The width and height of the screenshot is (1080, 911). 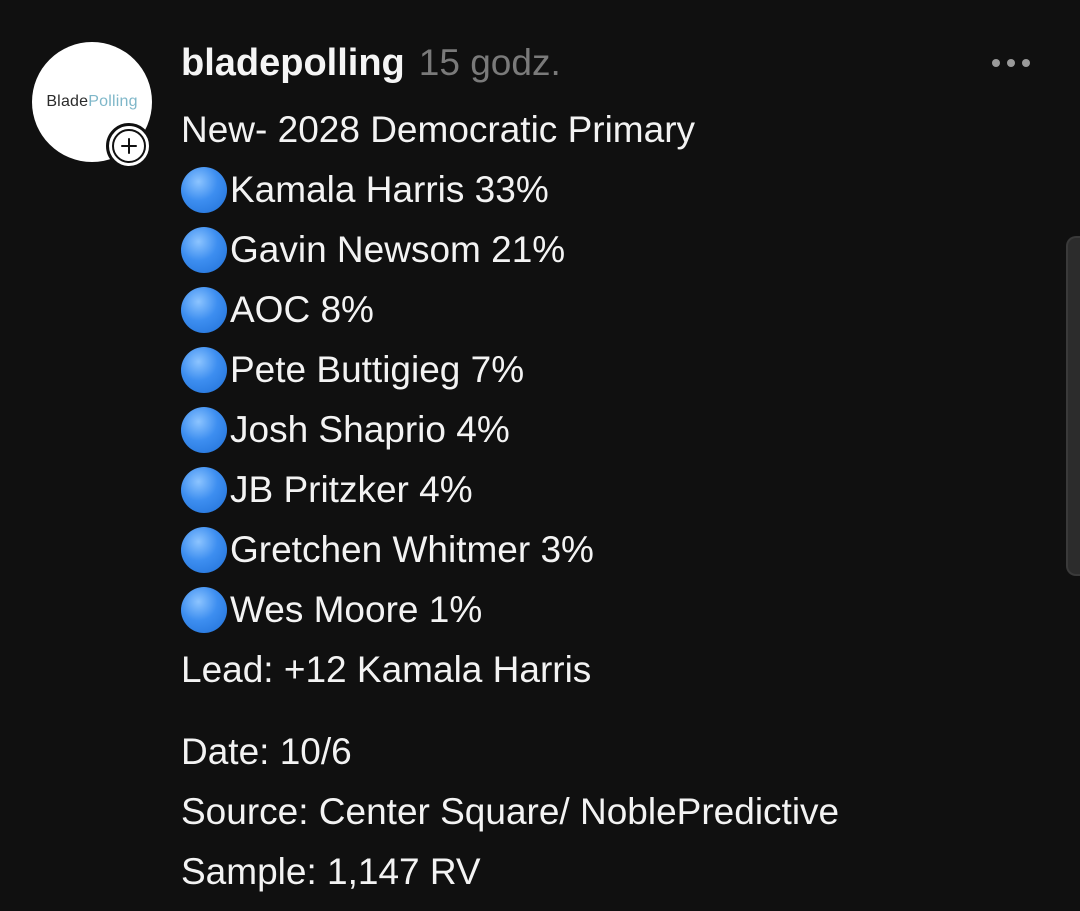 I want to click on date-text: Date: 10/6, so click(x=266, y=751).